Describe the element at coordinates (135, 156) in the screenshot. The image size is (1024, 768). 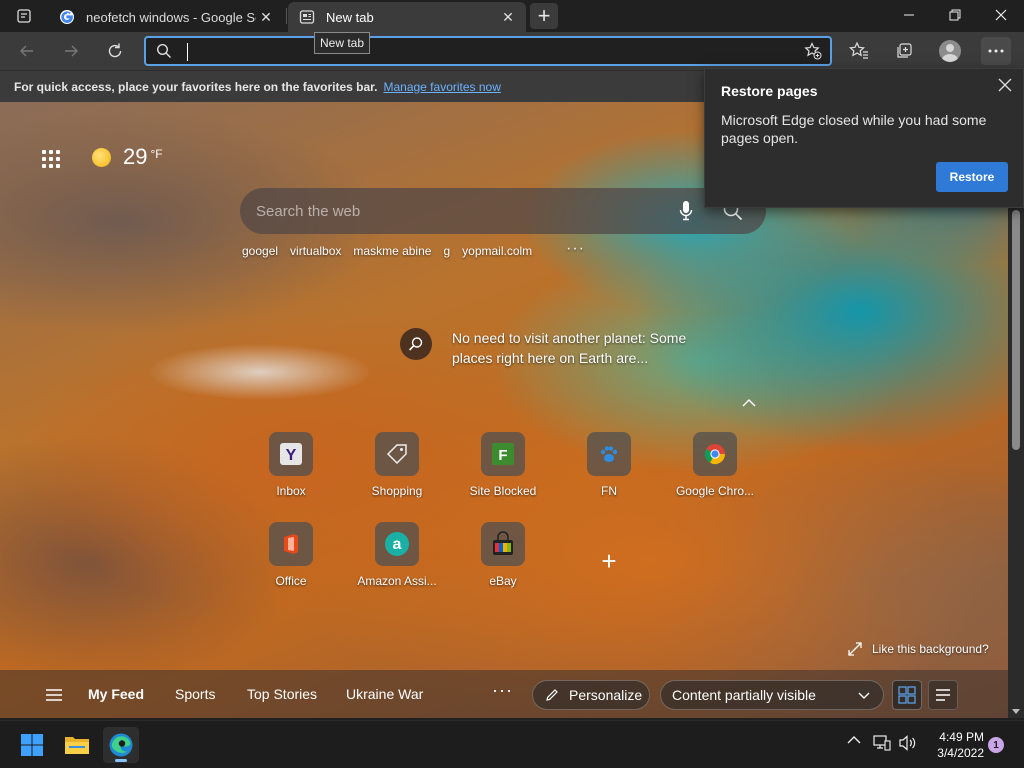
I see `temperature: 29` at that location.